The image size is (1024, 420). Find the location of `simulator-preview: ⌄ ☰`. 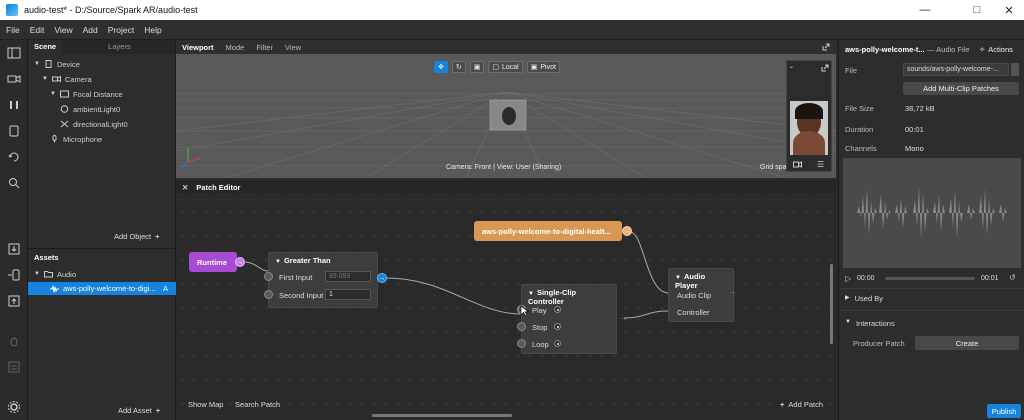

simulator-preview: ⌄ ☰ is located at coordinates (809, 116).